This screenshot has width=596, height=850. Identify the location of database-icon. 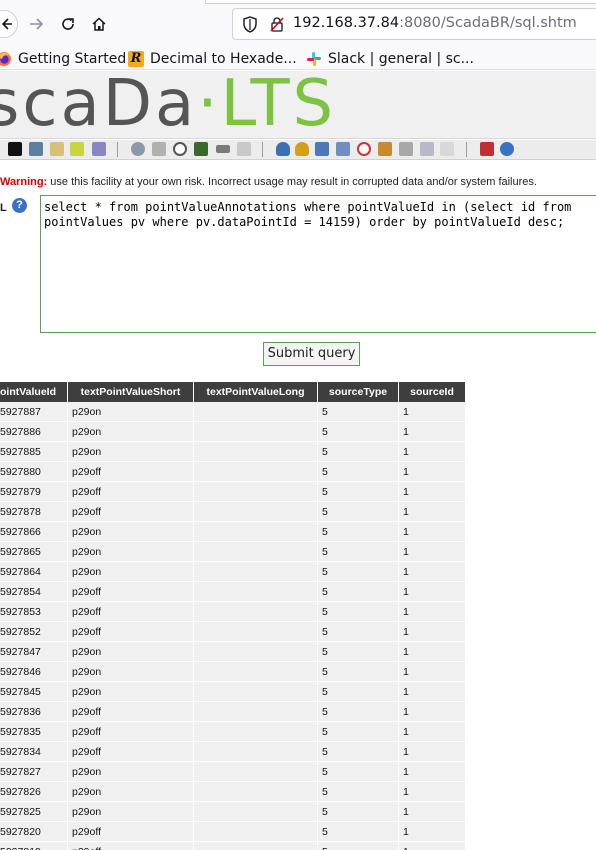
(159, 149).